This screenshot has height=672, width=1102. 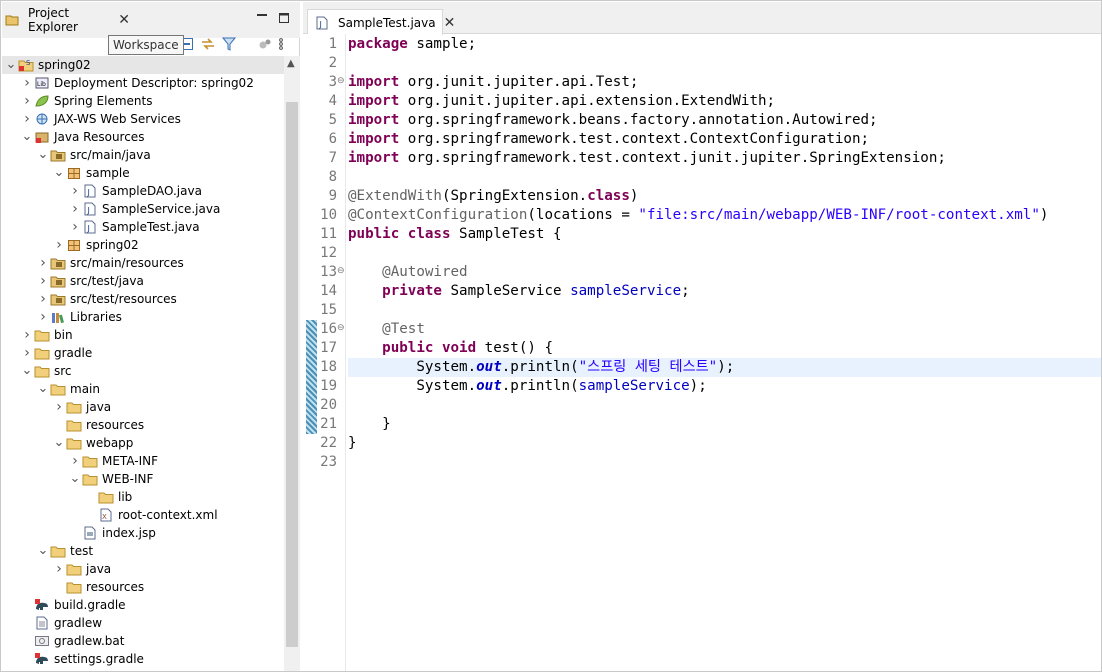 What do you see at coordinates (724, 234) in the screenshot?
I see `code-line: public class SampleTest {` at bounding box center [724, 234].